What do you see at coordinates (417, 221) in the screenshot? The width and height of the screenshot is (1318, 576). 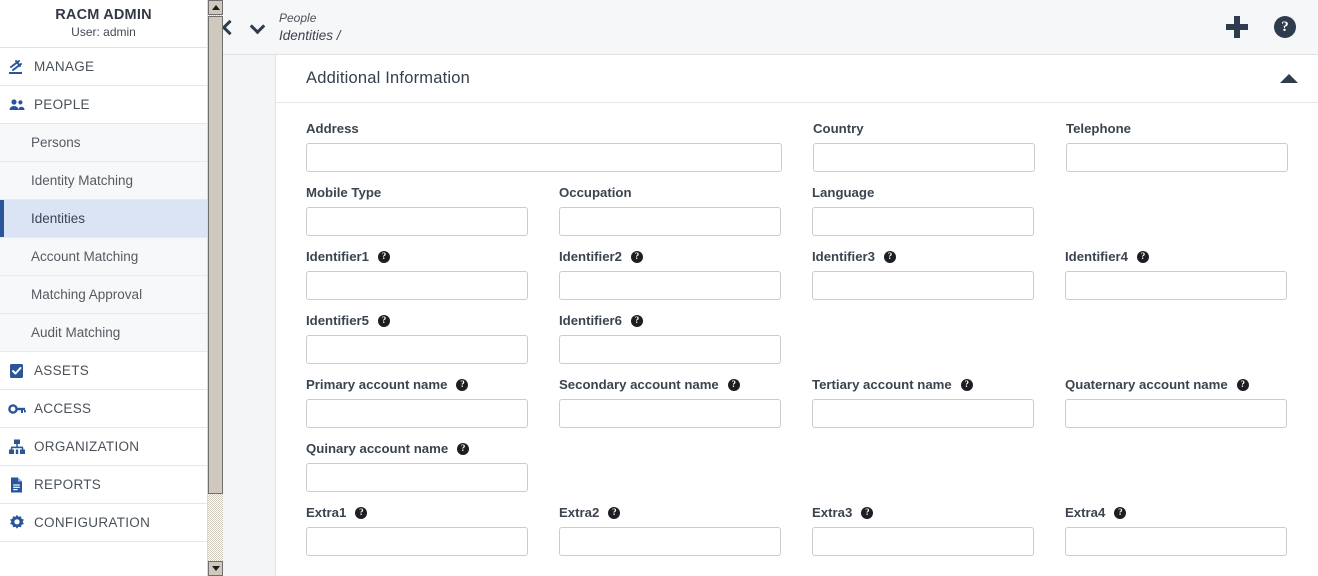 I see `input-mobile-type` at bounding box center [417, 221].